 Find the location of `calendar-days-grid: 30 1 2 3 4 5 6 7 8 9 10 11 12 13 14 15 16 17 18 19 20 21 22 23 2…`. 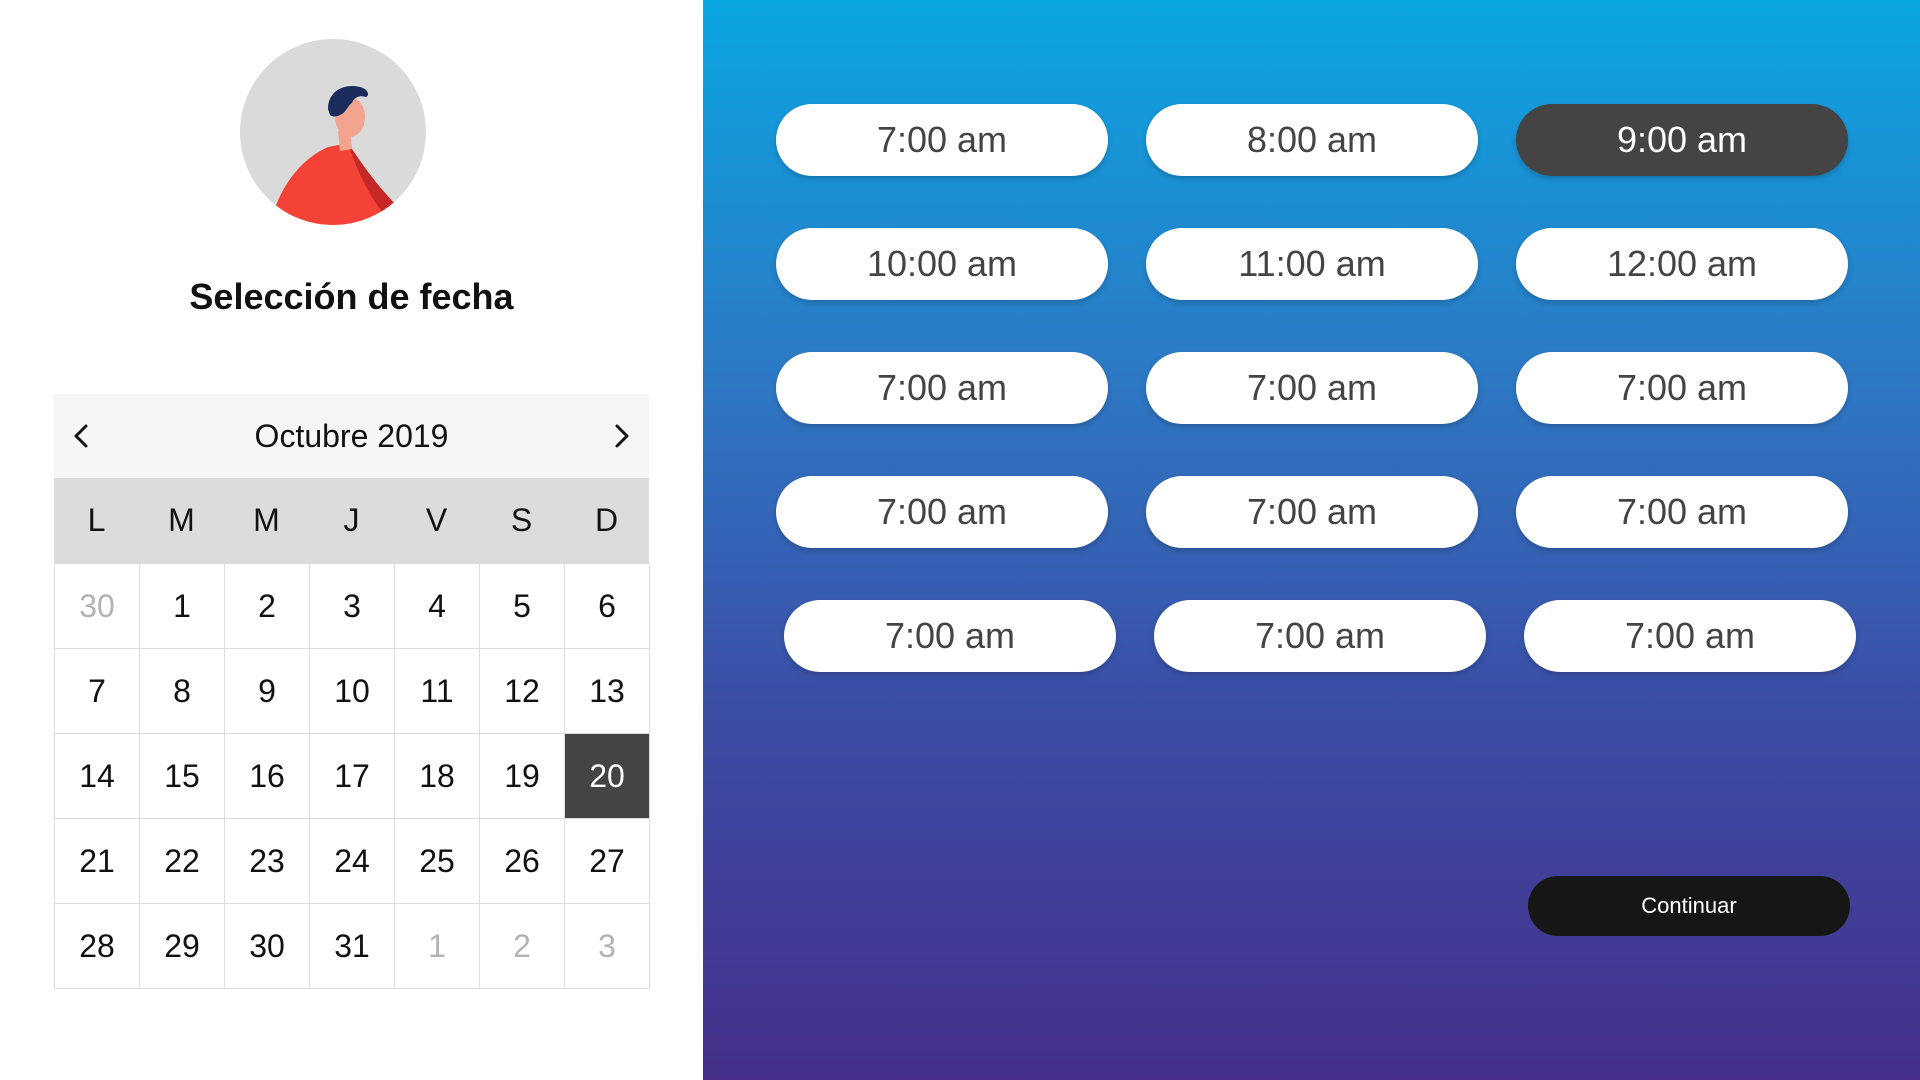

calendar-days-grid: 30 1 2 3 4 5 6 7 8 9 10 11 12 13 14 15 16 17 18 19 20 21 22 23 2… is located at coordinates (352, 776).